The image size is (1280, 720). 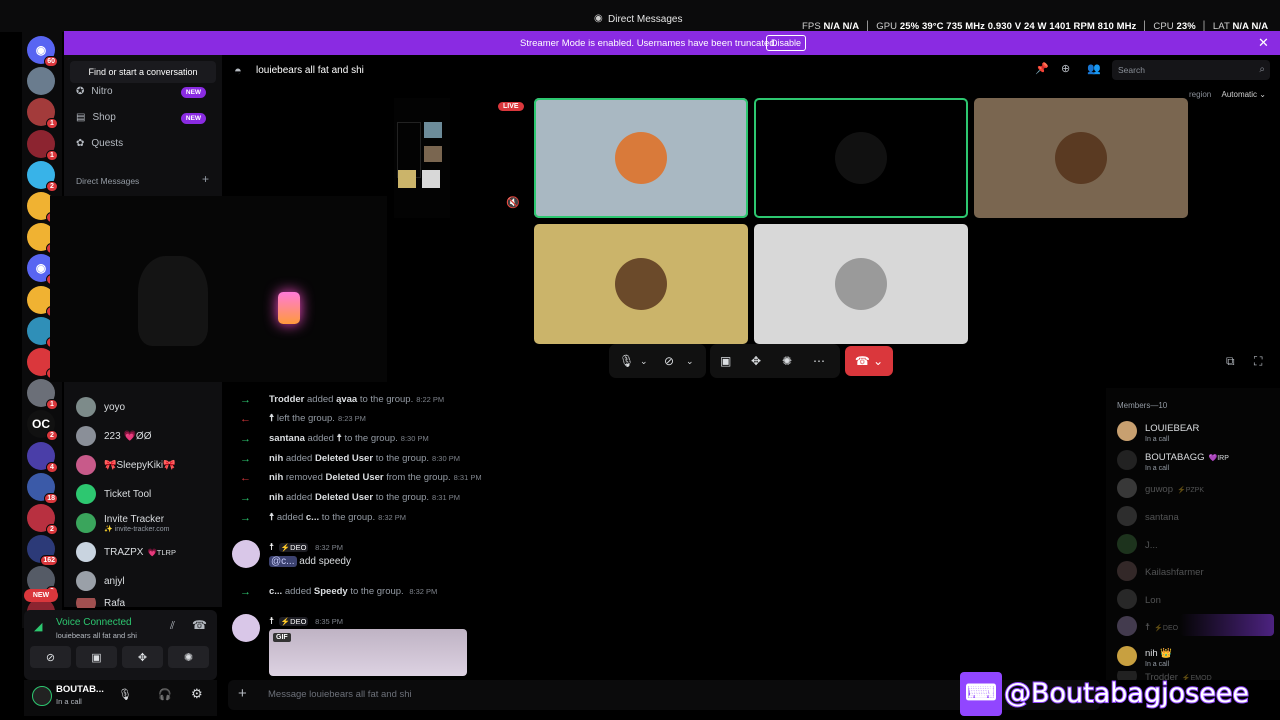 What do you see at coordinates (1173, 459) in the screenshot?
I see `member-item: BOUTABAGG 💜IRP In a call` at bounding box center [1173, 459].